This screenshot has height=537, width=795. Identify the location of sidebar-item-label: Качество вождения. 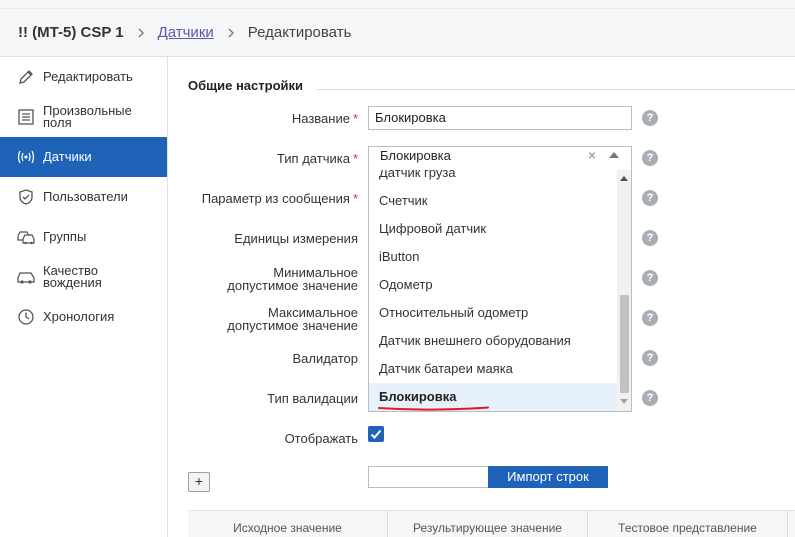
(72, 276).